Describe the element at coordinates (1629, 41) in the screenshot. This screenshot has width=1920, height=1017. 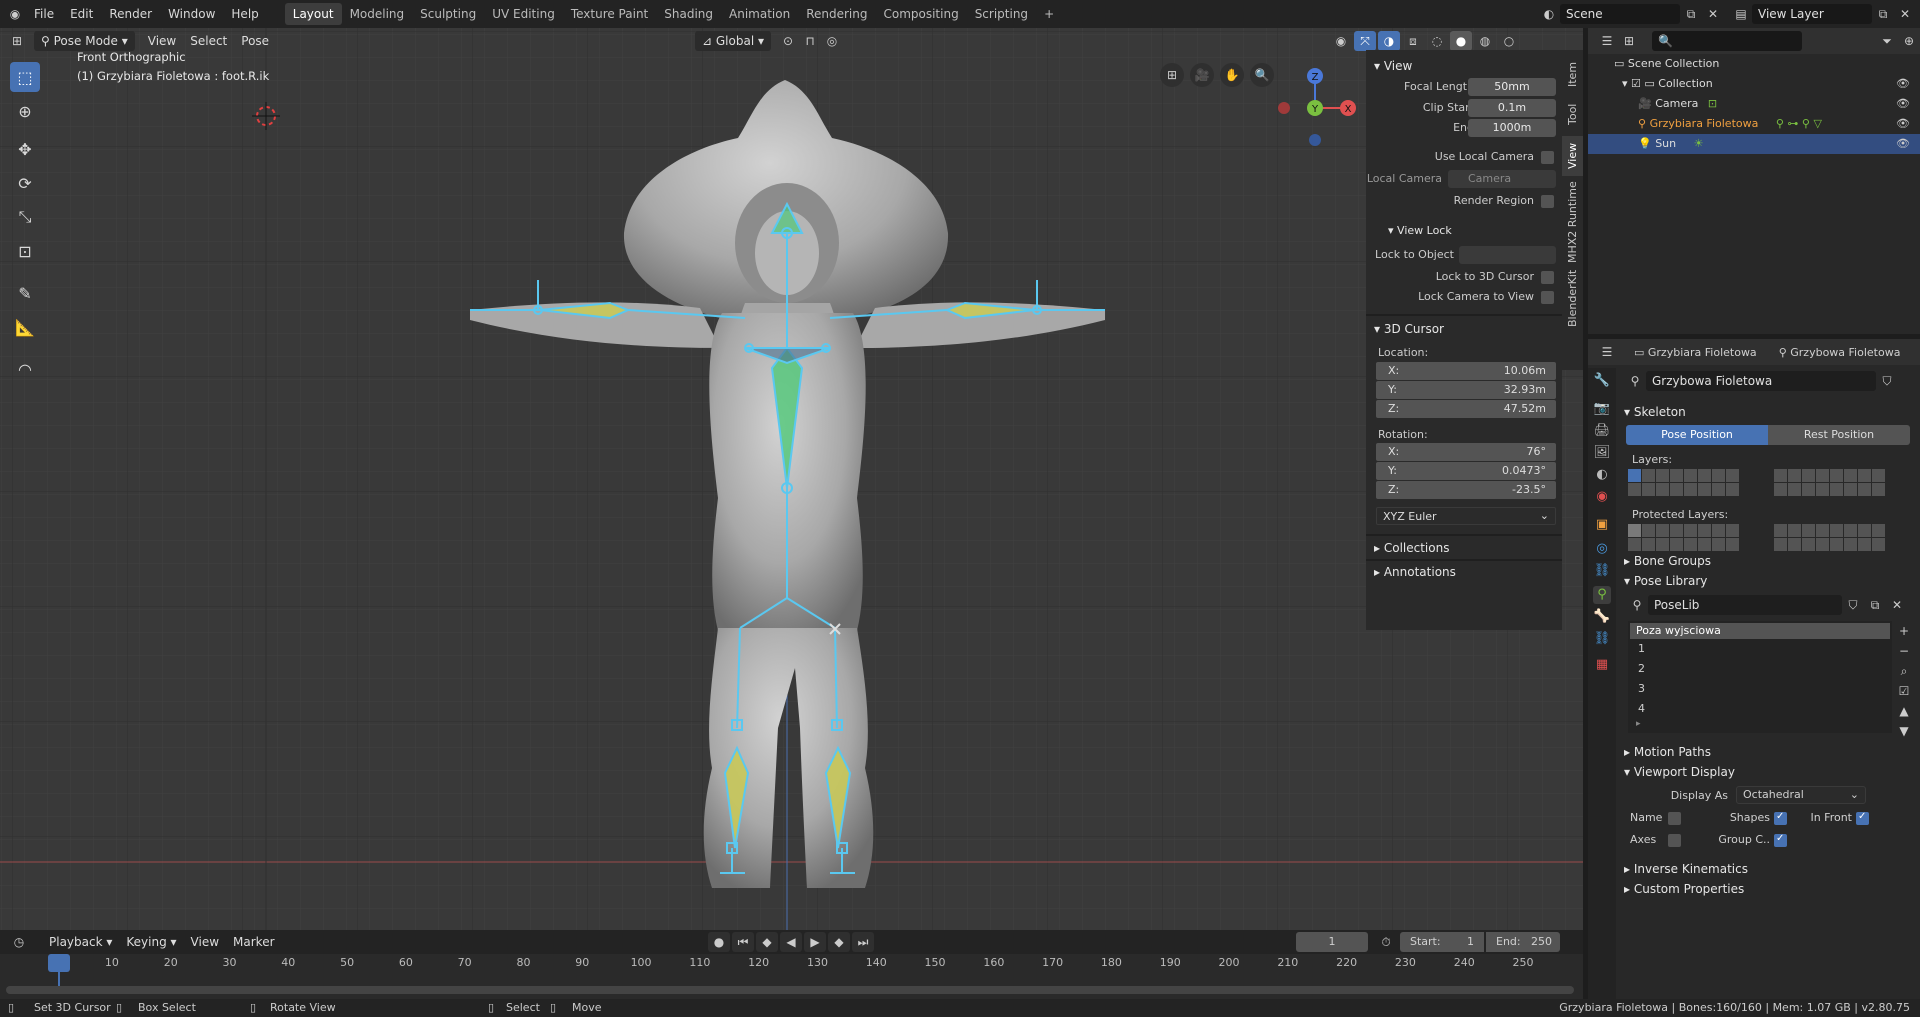
I see `display-mode-icon: ⊞` at that location.